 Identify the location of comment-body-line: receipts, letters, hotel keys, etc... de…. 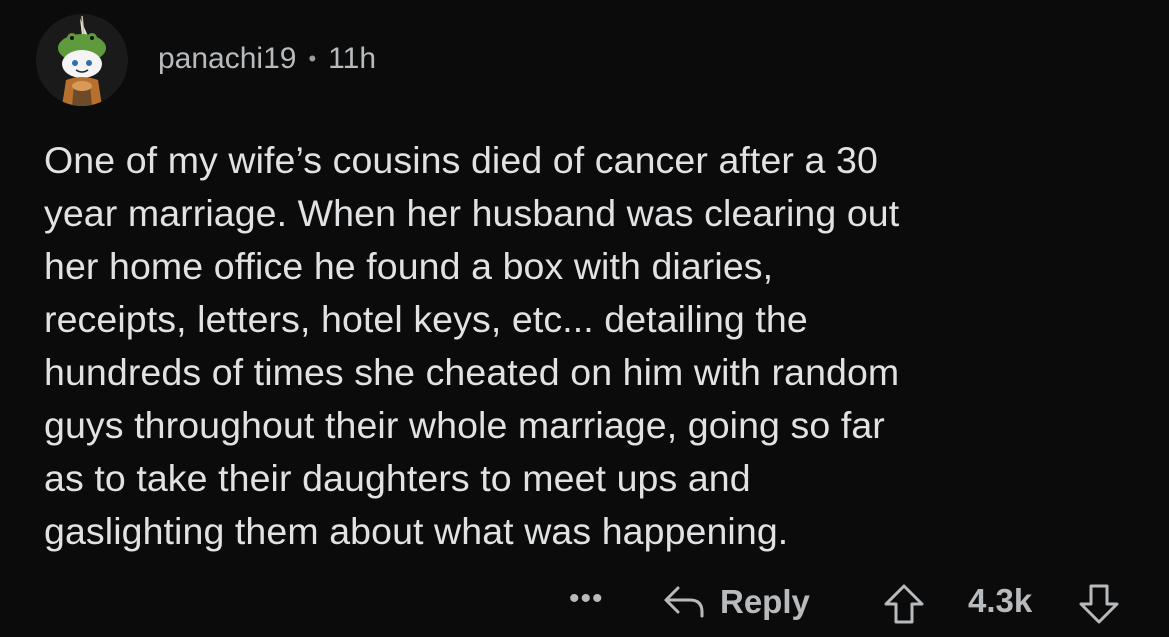
(426, 319).